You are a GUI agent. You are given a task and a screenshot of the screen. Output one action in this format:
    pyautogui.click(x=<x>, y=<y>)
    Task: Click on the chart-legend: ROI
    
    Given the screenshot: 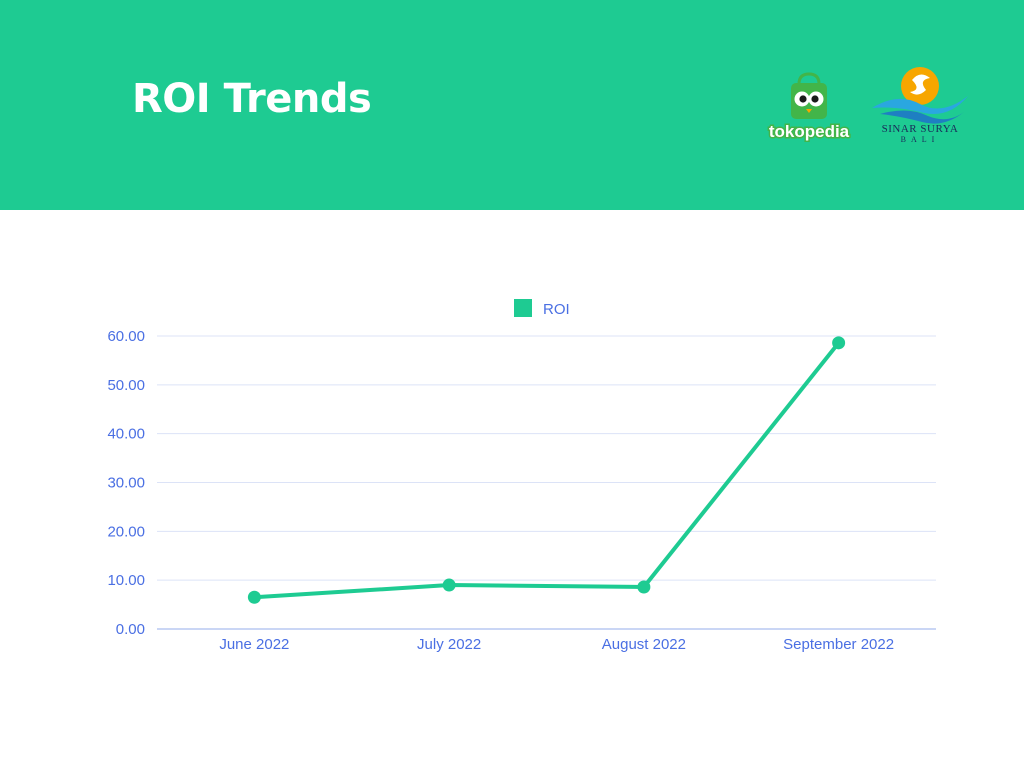 What is the action you would take?
    pyautogui.click(x=542, y=308)
    